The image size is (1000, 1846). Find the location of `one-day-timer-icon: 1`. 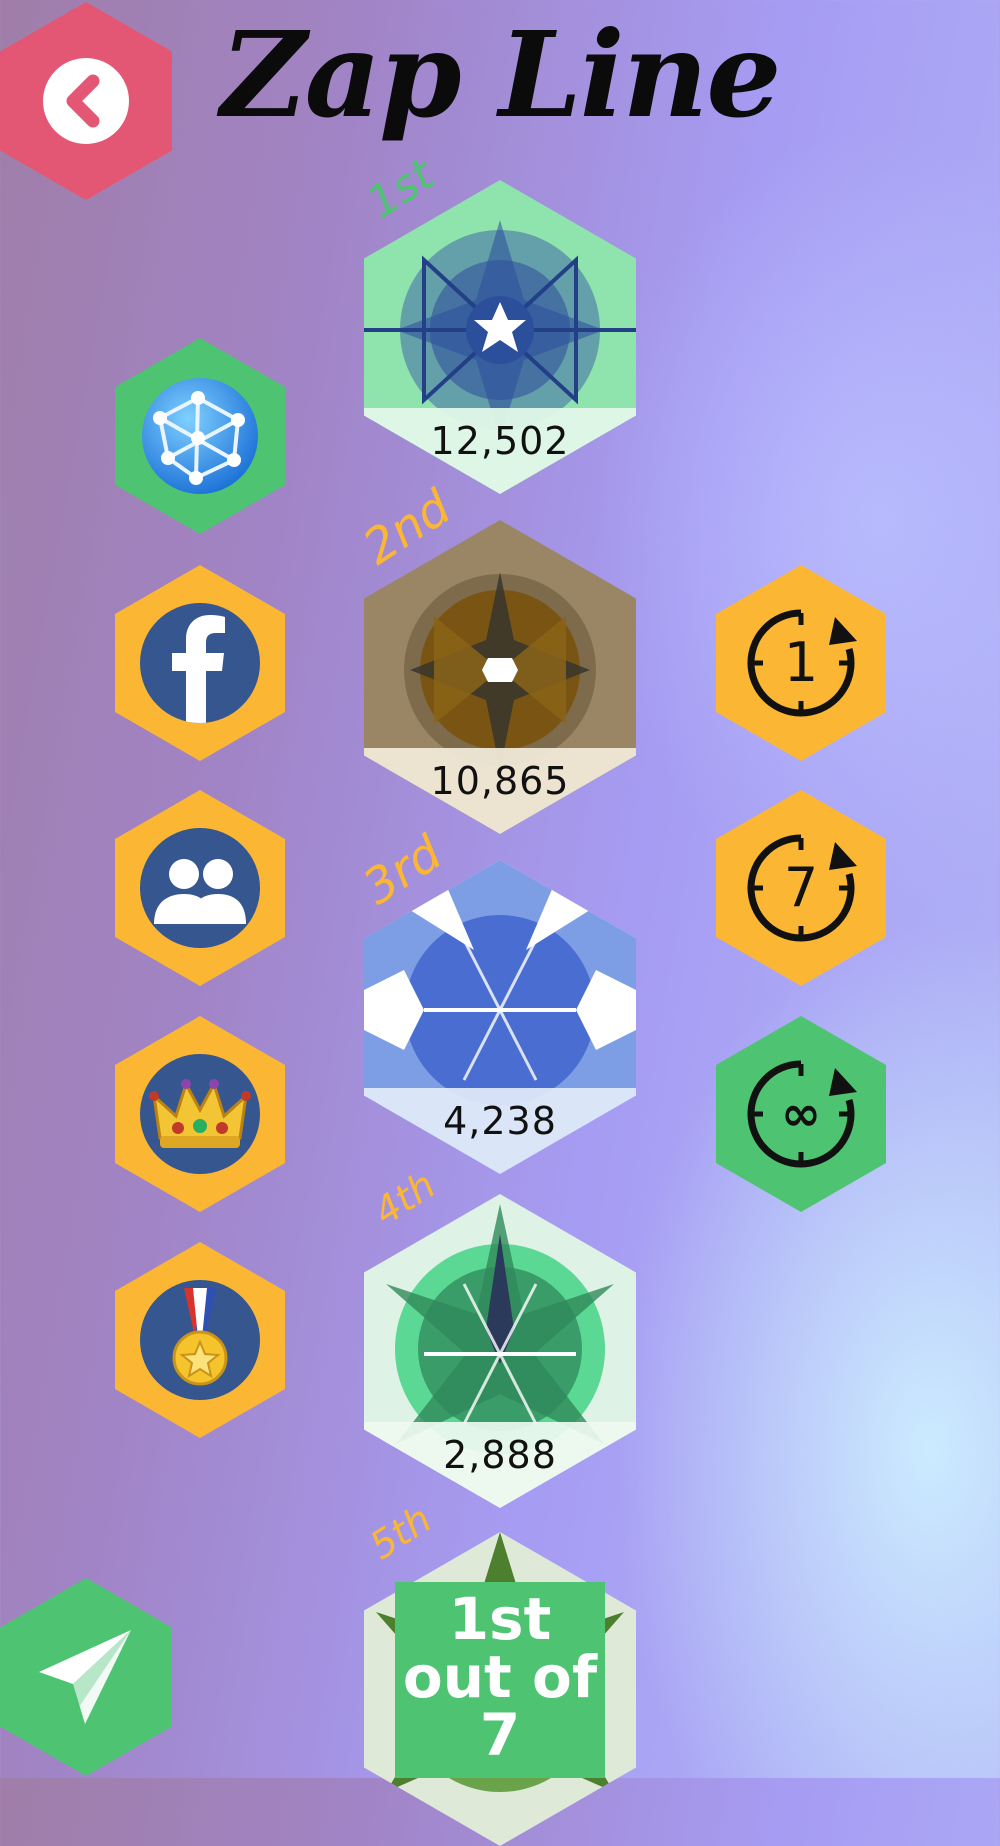

one-day-timer-icon: 1 is located at coordinates (802, 663).